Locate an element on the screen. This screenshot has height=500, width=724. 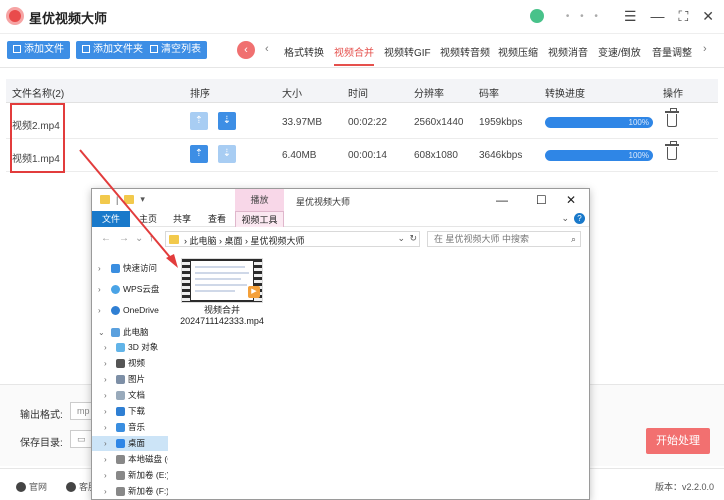
feature-scroll-right-icon: › is located at coordinates (705, 49).